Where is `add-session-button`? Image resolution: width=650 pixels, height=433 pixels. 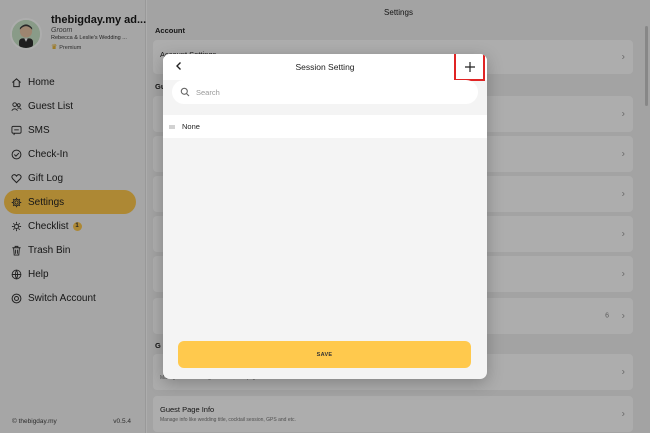 add-session-button is located at coordinates (469, 67).